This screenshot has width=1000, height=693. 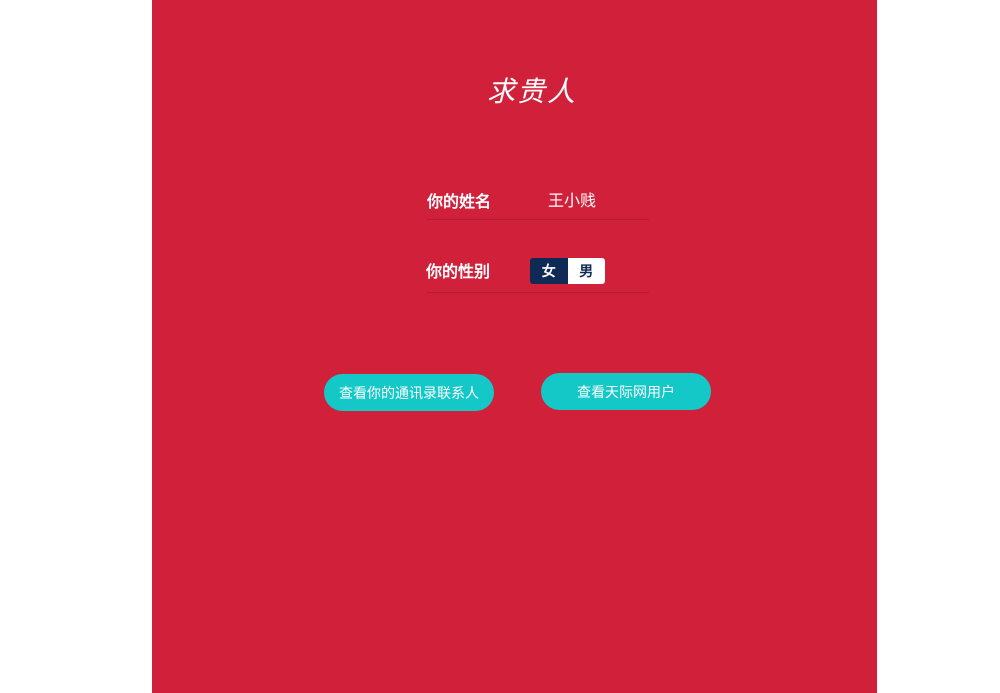 What do you see at coordinates (598, 199) in the screenshot?
I see `name-input` at bounding box center [598, 199].